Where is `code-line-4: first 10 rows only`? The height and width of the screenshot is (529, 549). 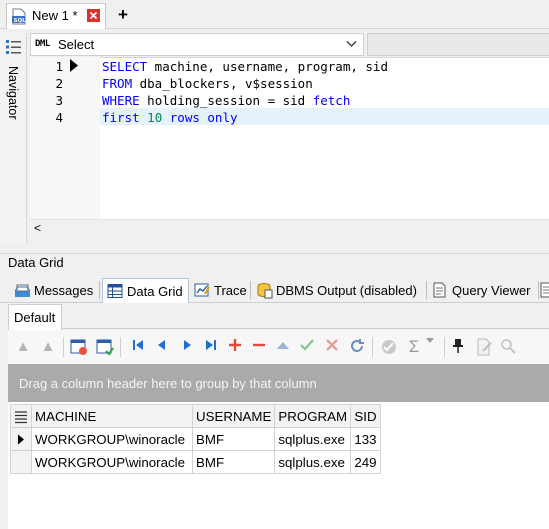 code-line-4: first 10 rows only is located at coordinates (170, 117).